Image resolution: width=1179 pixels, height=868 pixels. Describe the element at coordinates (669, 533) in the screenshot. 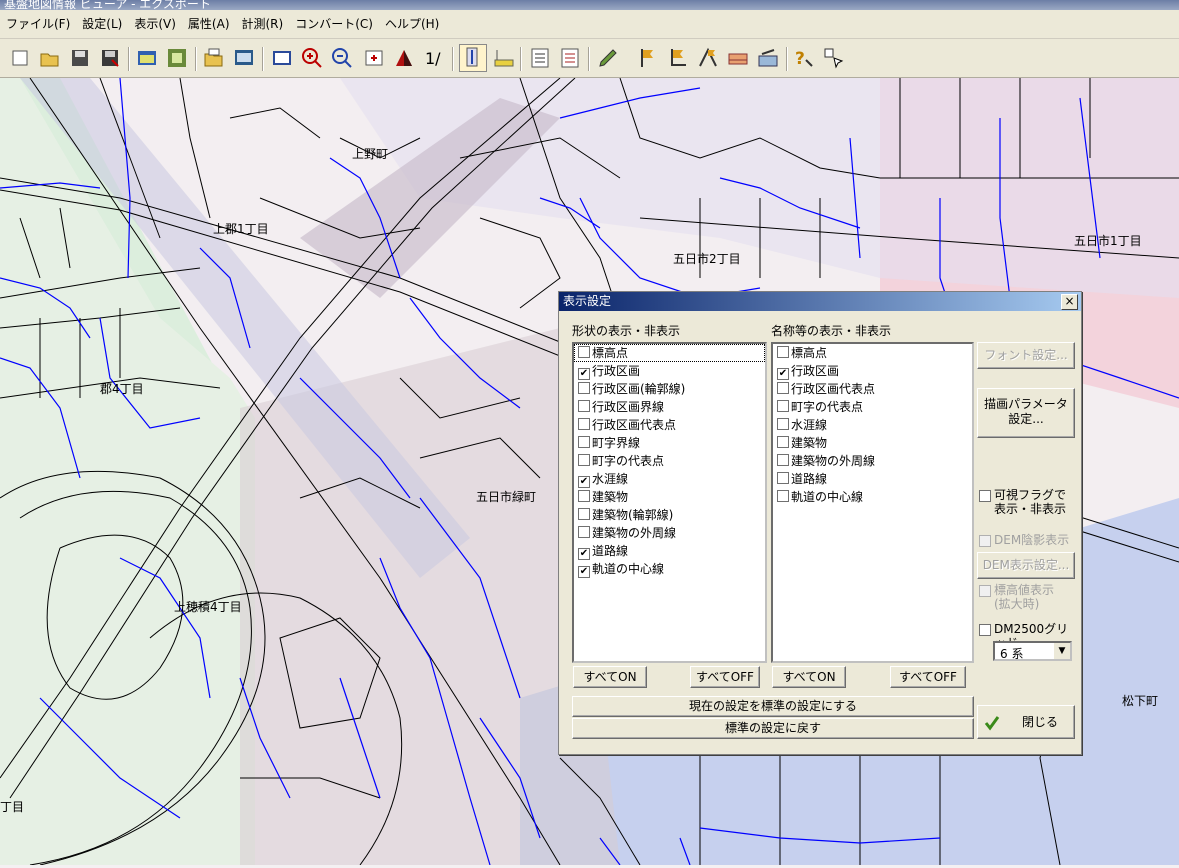

I see `shape-list-item: 建築物の外周線` at that location.